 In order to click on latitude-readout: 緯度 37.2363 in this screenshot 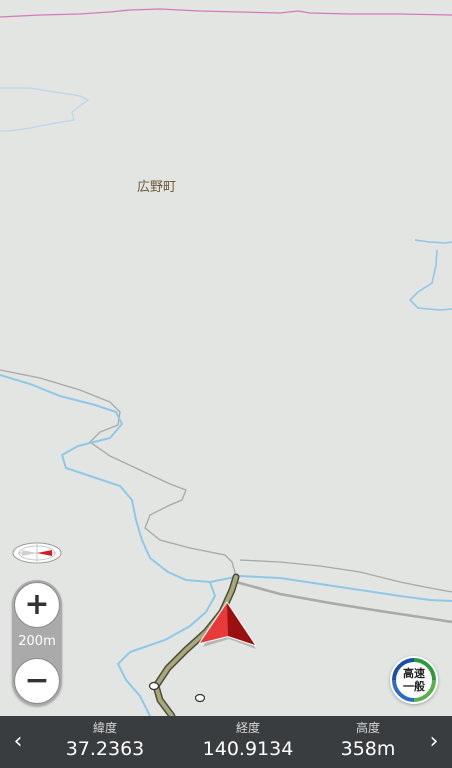, I will do `click(105, 741)`.